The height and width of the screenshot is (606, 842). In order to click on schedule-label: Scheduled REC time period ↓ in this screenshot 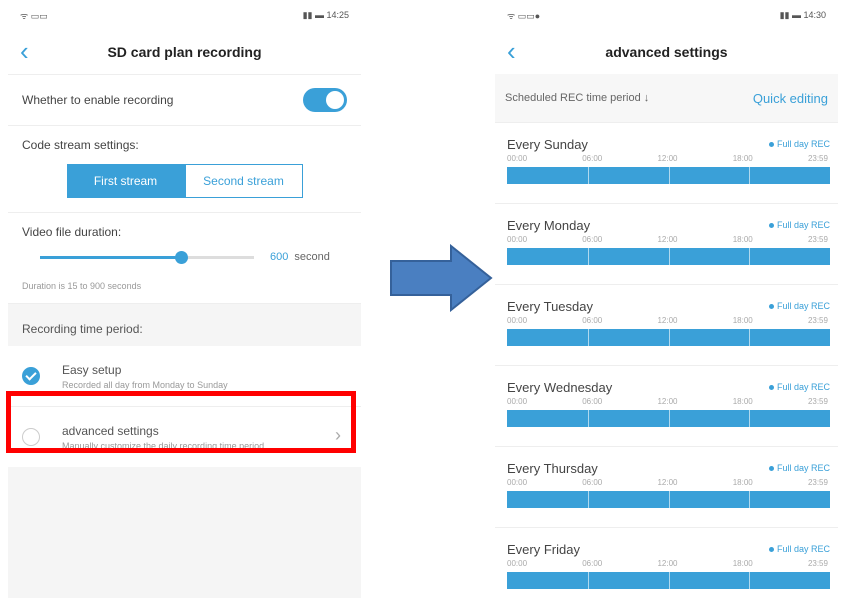, I will do `click(577, 98)`.